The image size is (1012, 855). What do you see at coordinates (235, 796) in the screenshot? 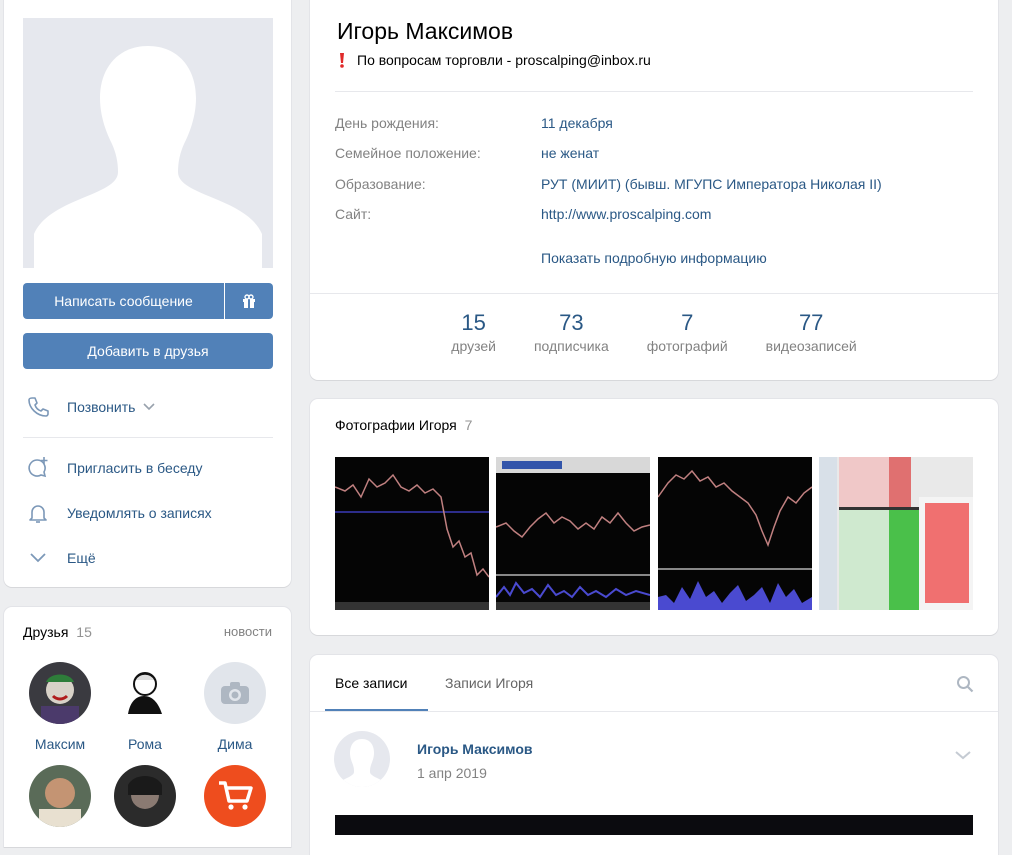
I see `shopping-cart-icon` at bounding box center [235, 796].